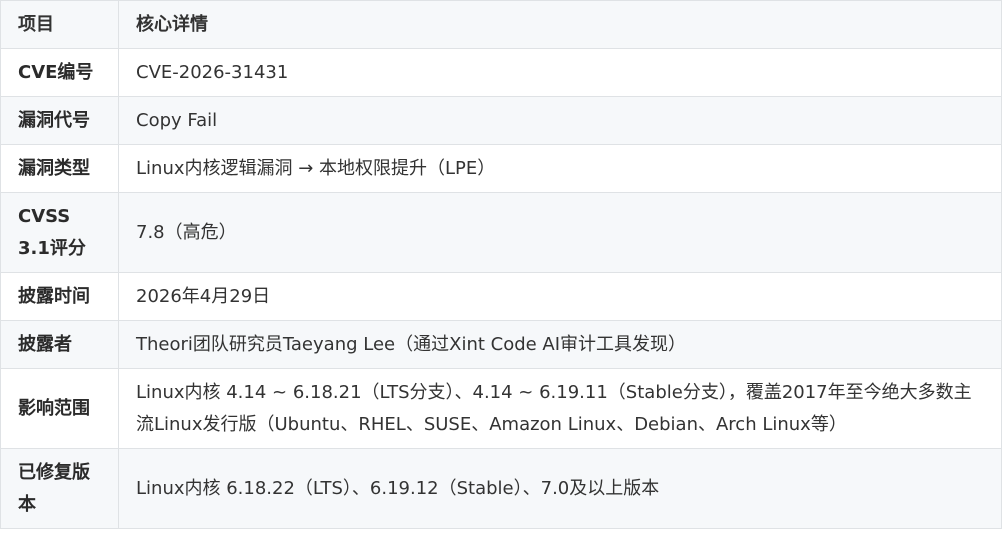 The width and height of the screenshot is (1003, 534). I want to click on row-value-vuln-type: Linux内核逻辑漏洞 → 本地权限提升（LPE）, so click(560, 168).